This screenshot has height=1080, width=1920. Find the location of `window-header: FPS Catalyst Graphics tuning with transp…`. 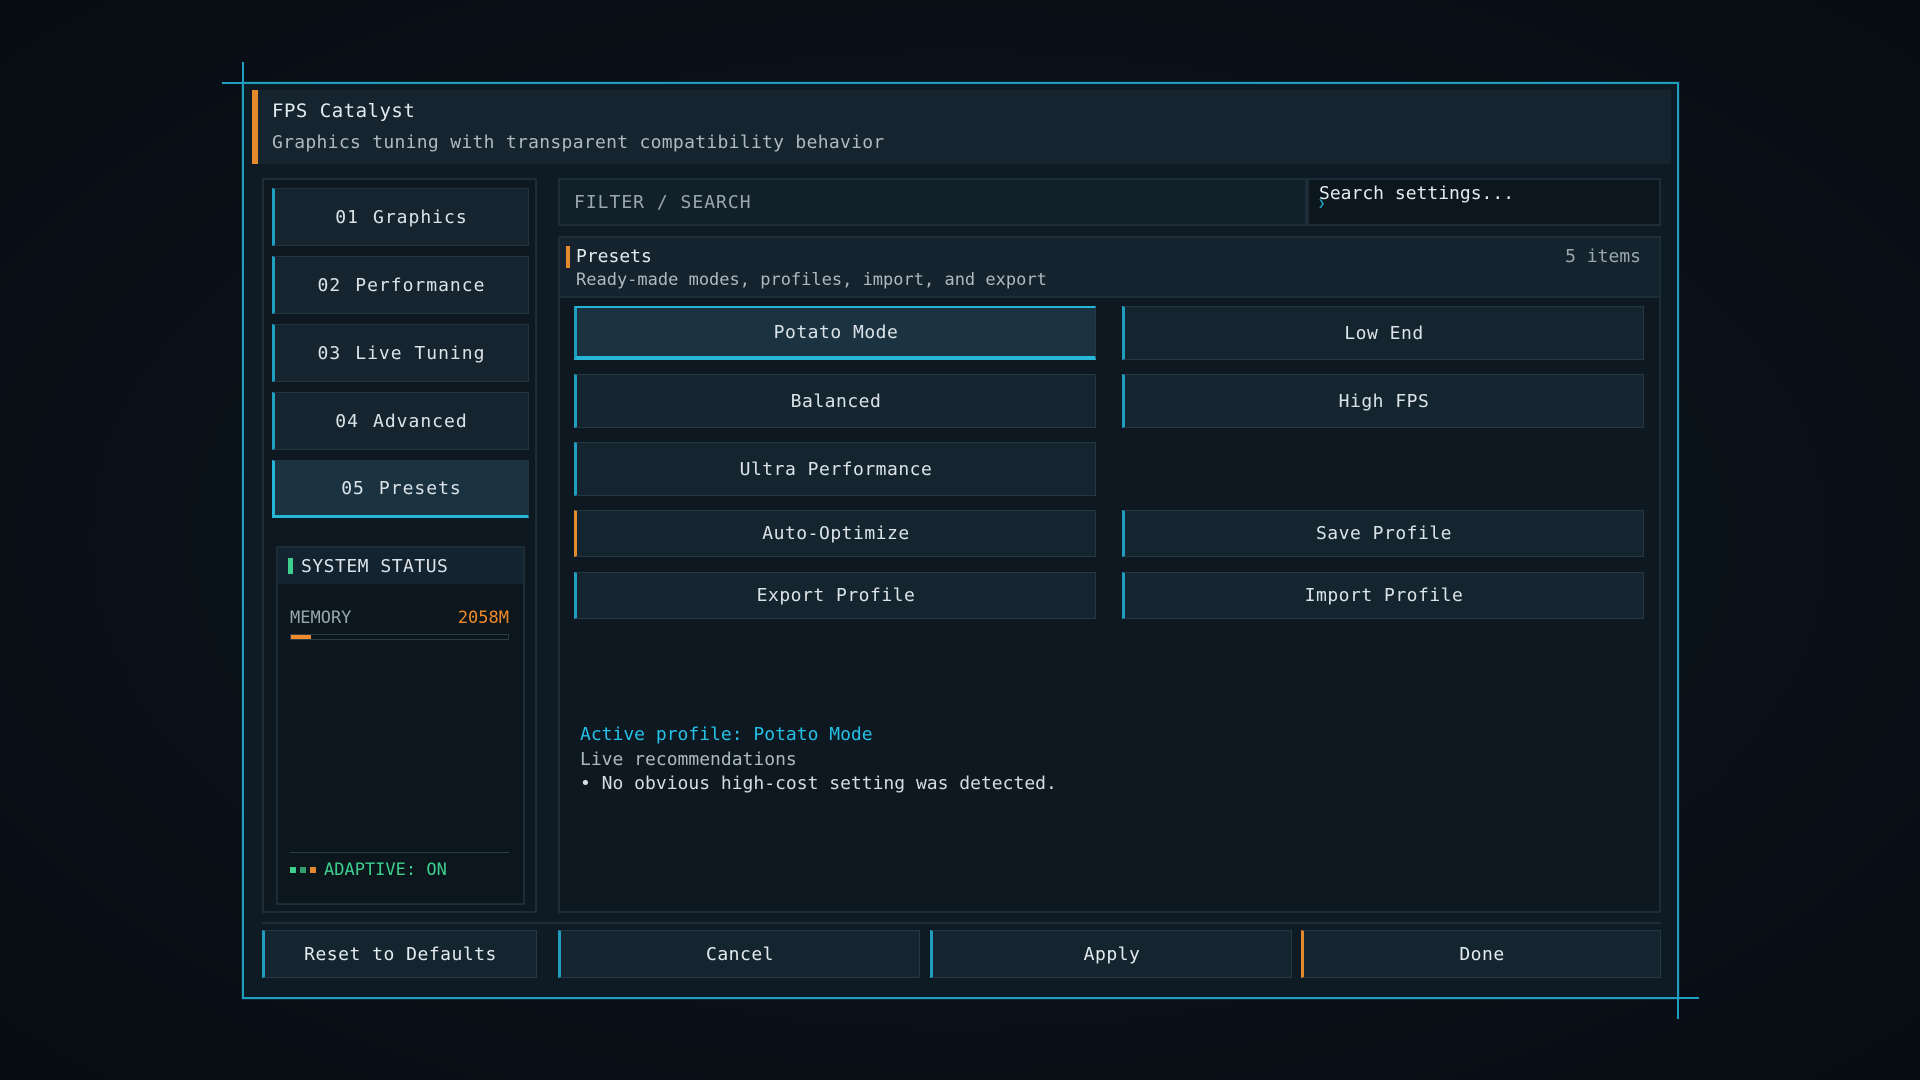

window-header: FPS Catalyst Graphics tuning with transp… is located at coordinates (961, 127).